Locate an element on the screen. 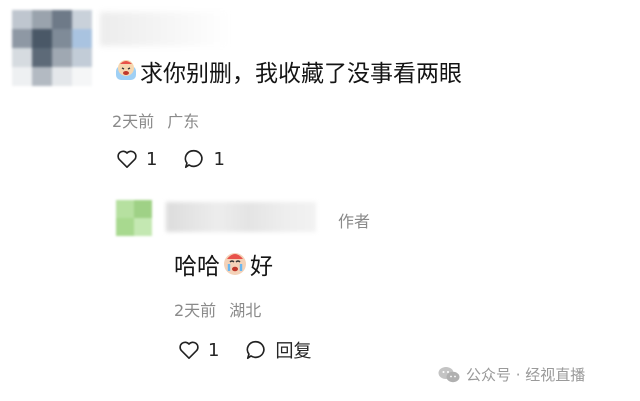 Image resolution: width=640 pixels, height=401 pixels. reply-like-count: 1 is located at coordinates (214, 350).